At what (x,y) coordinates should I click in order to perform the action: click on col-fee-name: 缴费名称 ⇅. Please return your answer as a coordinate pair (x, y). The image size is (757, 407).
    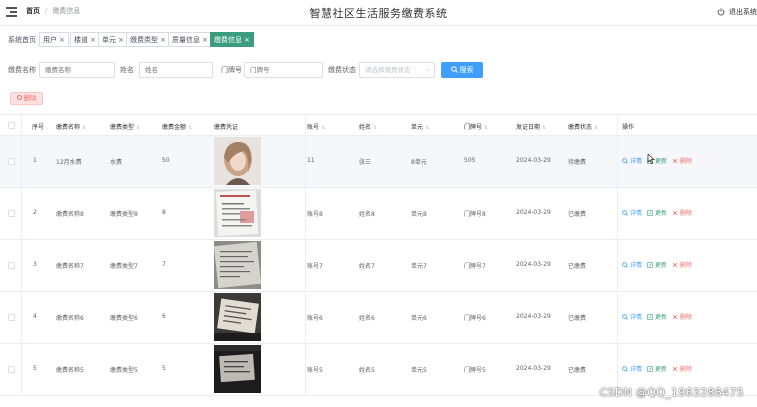
    Looking at the image, I should click on (71, 126).